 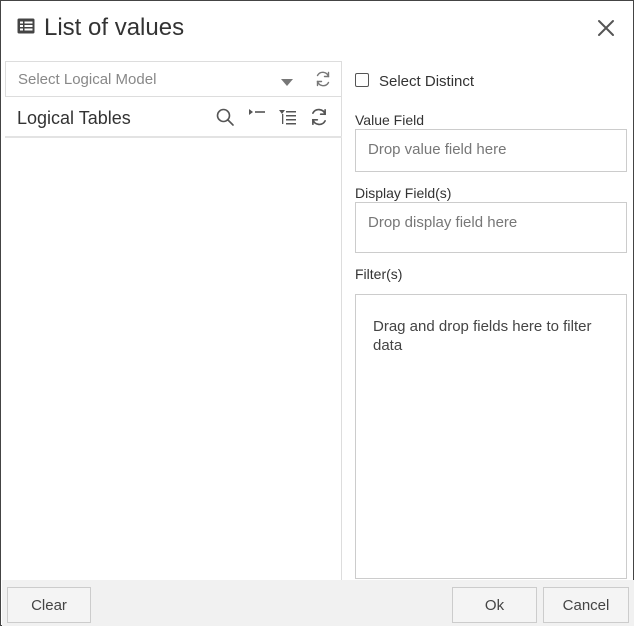 I want to click on dialog-footer: Clear Ok Cancel, so click(x=318, y=603).